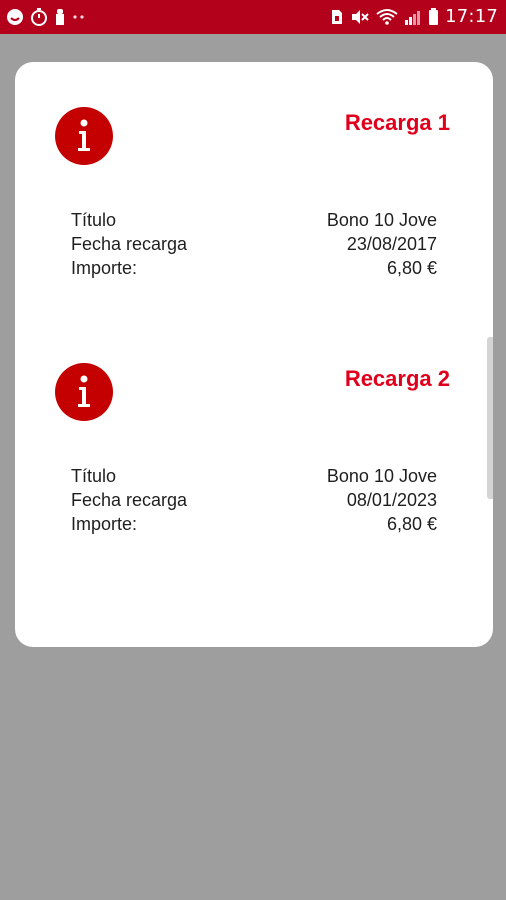 The height and width of the screenshot is (900, 506). I want to click on notification-icon, so click(60, 17).